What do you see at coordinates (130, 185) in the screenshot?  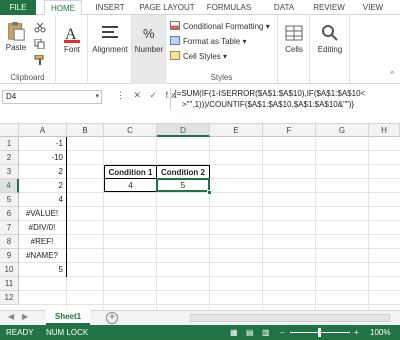 I see `cell-c4: 4` at bounding box center [130, 185].